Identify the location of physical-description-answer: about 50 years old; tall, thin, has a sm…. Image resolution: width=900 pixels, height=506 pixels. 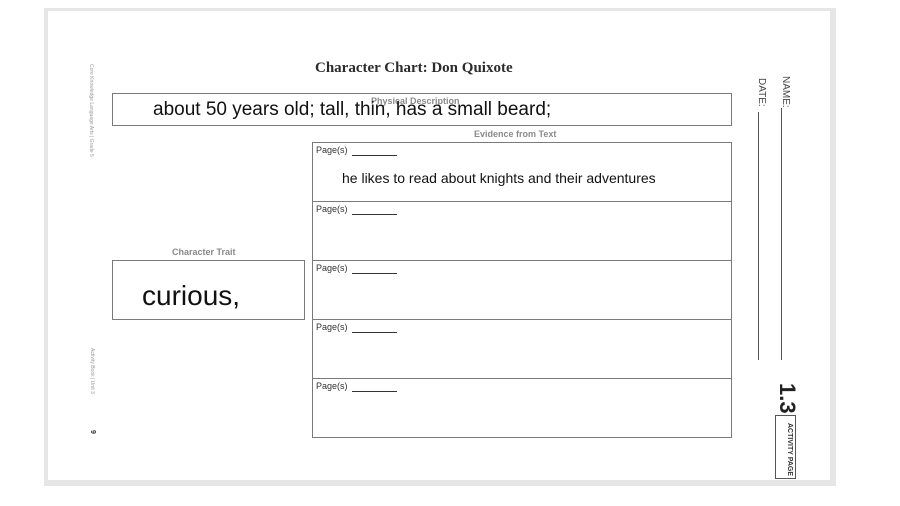
(352, 110).